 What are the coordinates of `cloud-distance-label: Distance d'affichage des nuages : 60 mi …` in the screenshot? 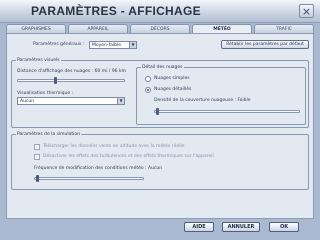 It's located at (71, 71).